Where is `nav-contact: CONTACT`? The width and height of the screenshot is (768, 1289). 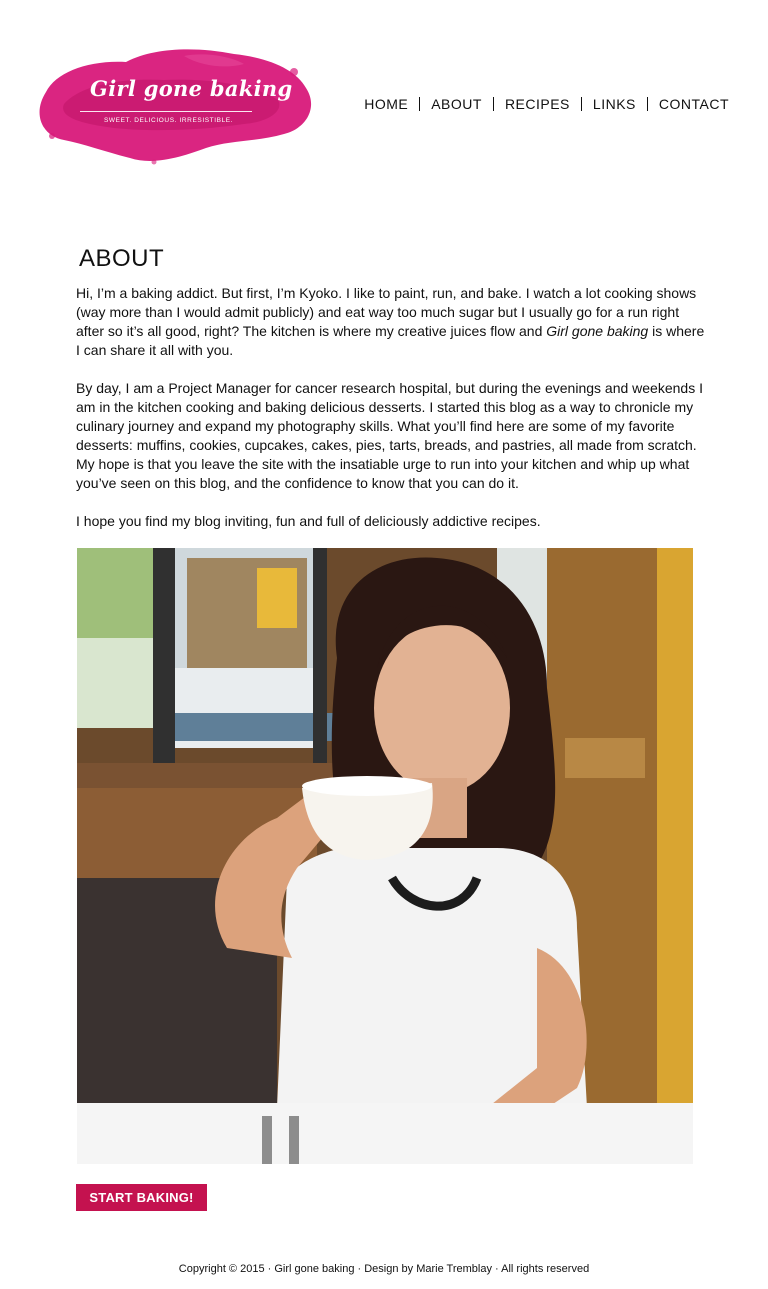 nav-contact: CONTACT is located at coordinates (694, 104).